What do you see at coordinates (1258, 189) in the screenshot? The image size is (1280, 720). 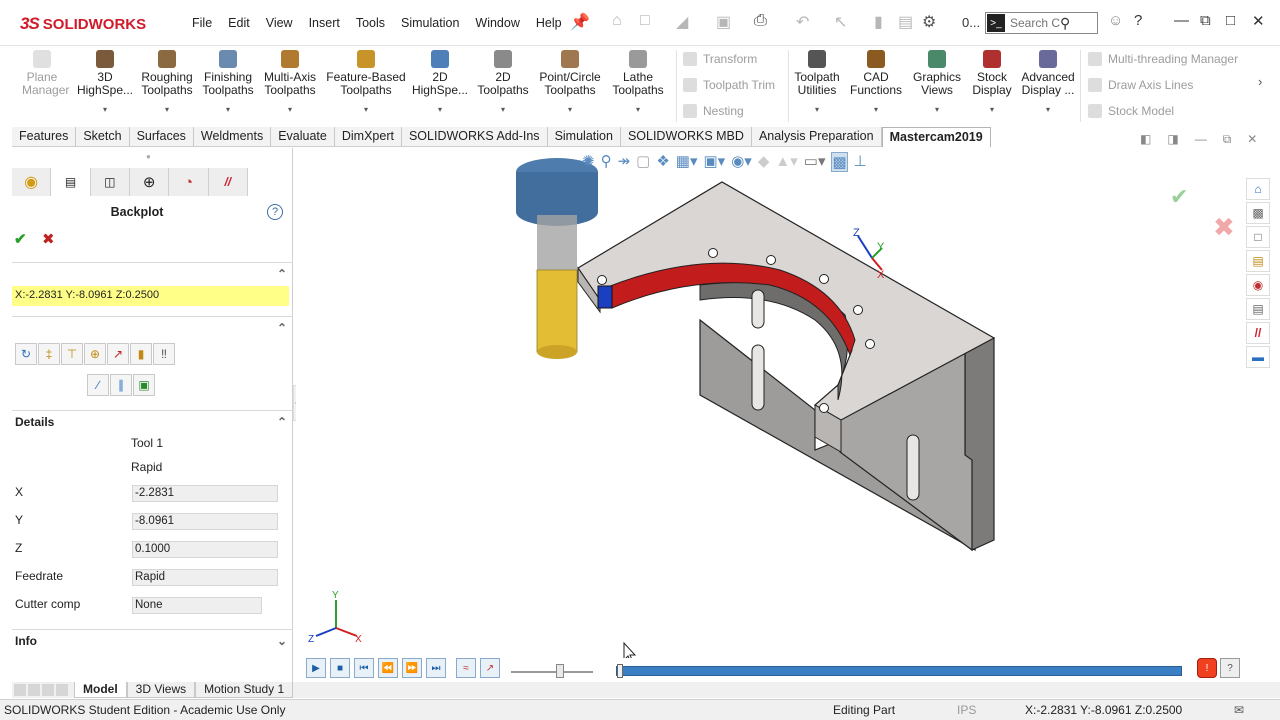 I see `solidworks-resources-icon: ⌂` at bounding box center [1258, 189].